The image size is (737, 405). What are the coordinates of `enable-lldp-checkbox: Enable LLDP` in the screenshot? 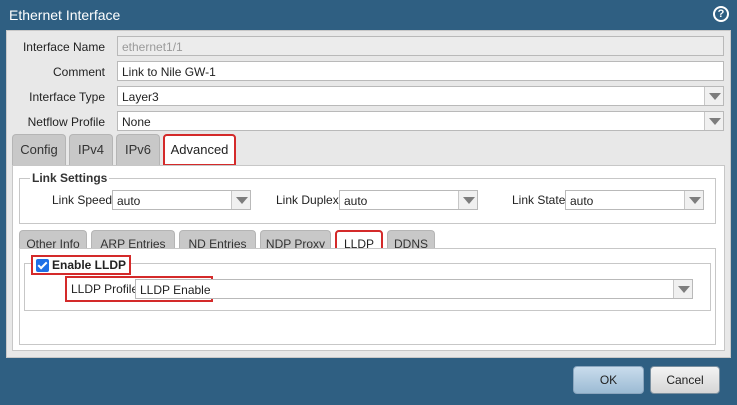 It's located at (81, 265).